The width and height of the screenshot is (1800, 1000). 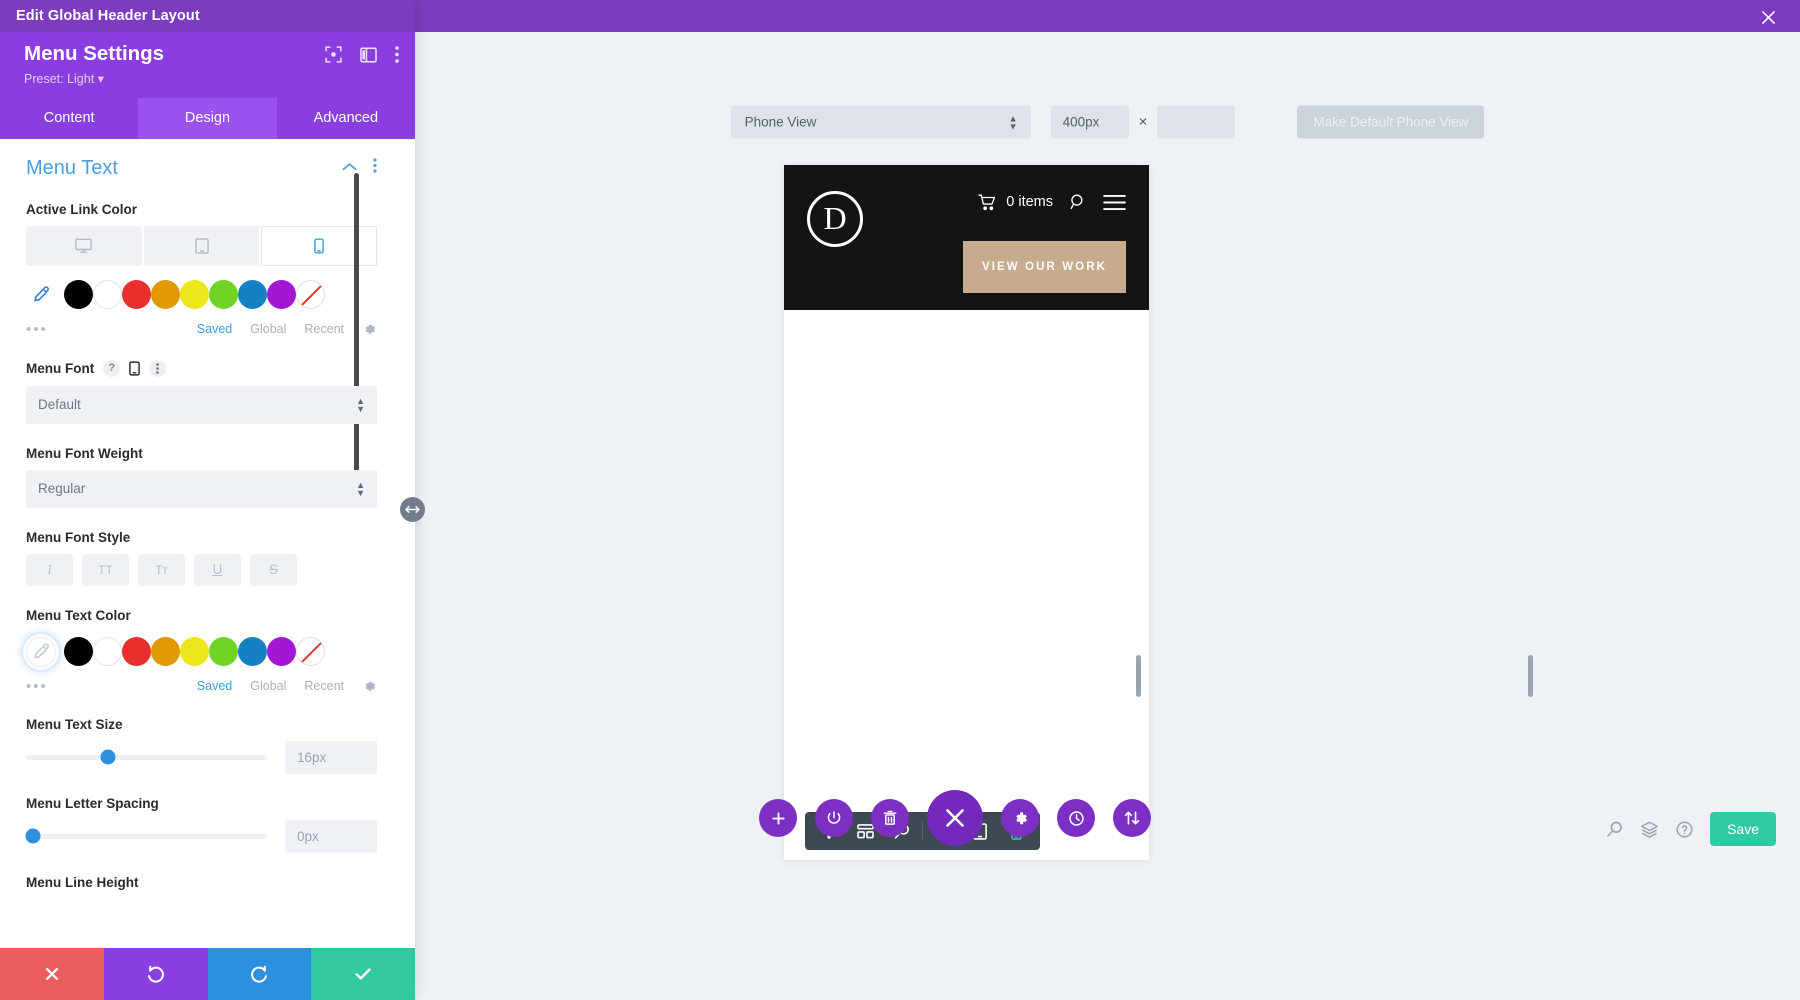 I want to click on history-button, so click(x=1076, y=818).